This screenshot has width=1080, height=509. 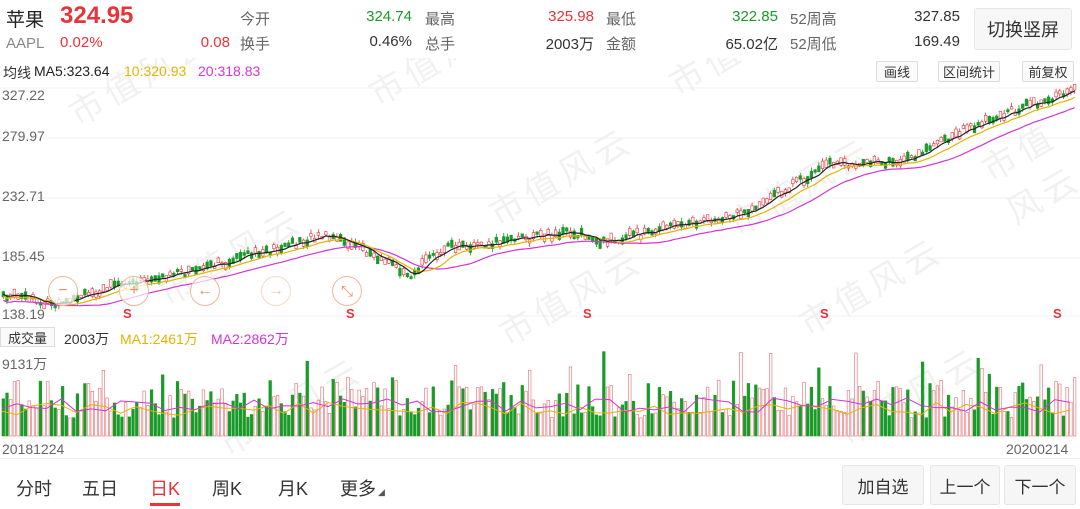 What do you see at coordinates (205, 291) in the screenshot?
I see `scroll-left-button: ←` at bounding box center [205, 291].